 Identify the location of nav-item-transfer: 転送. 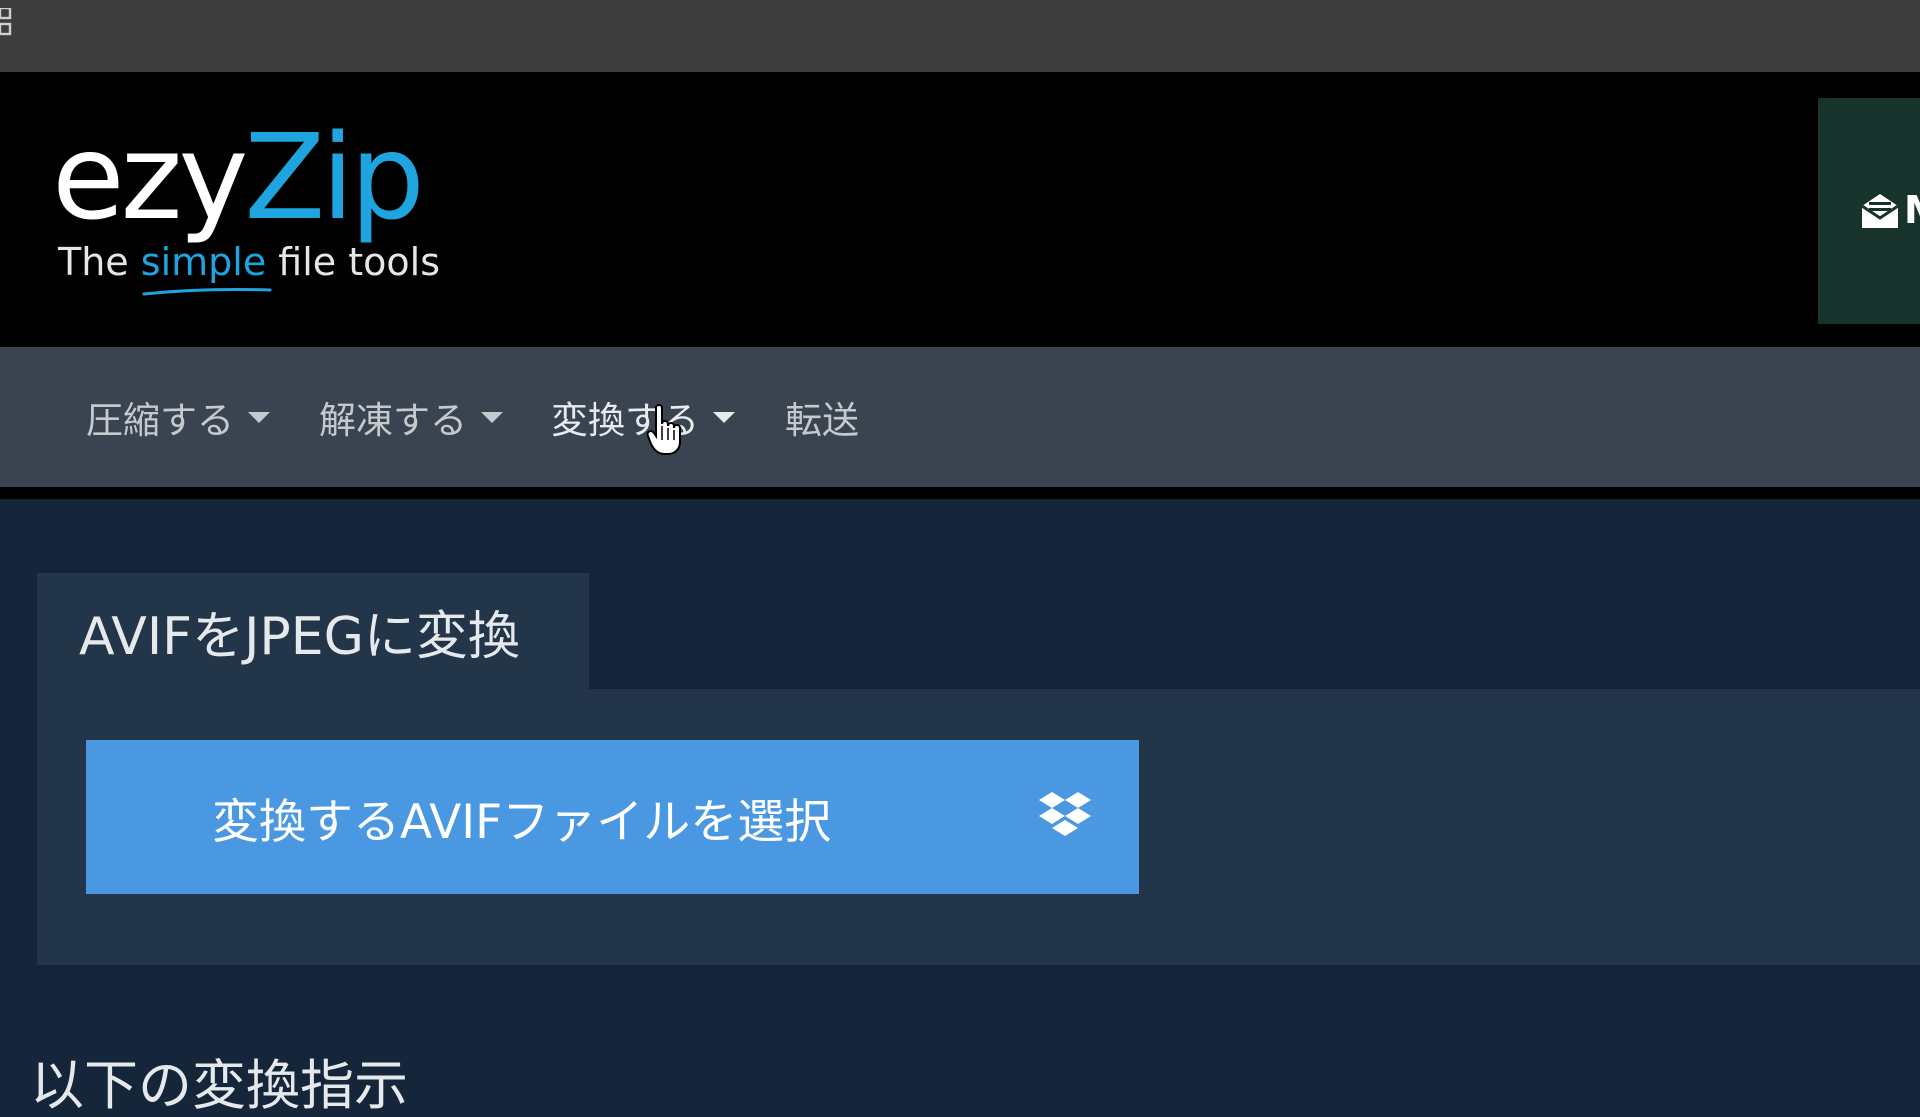
(822, 417).